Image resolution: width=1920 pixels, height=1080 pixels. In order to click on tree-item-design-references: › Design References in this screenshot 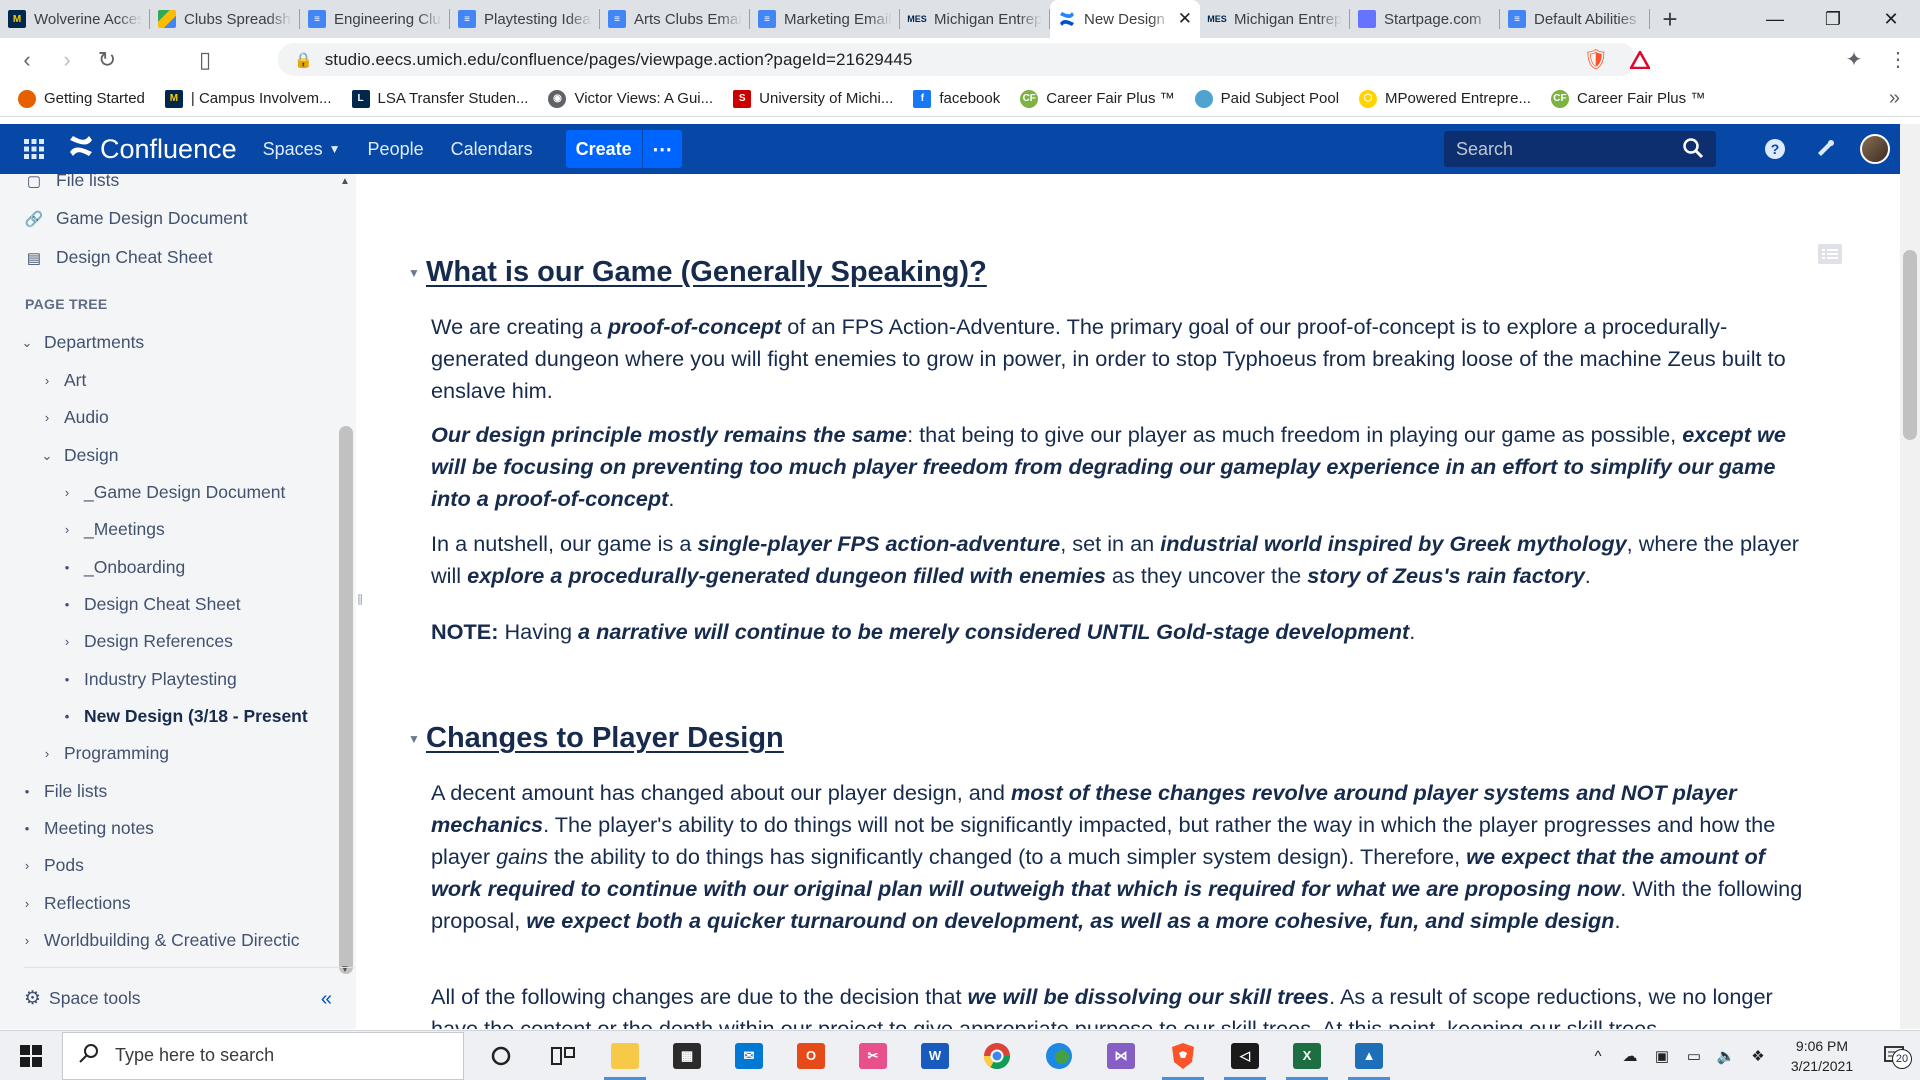, I will do `click(146, 641)`.